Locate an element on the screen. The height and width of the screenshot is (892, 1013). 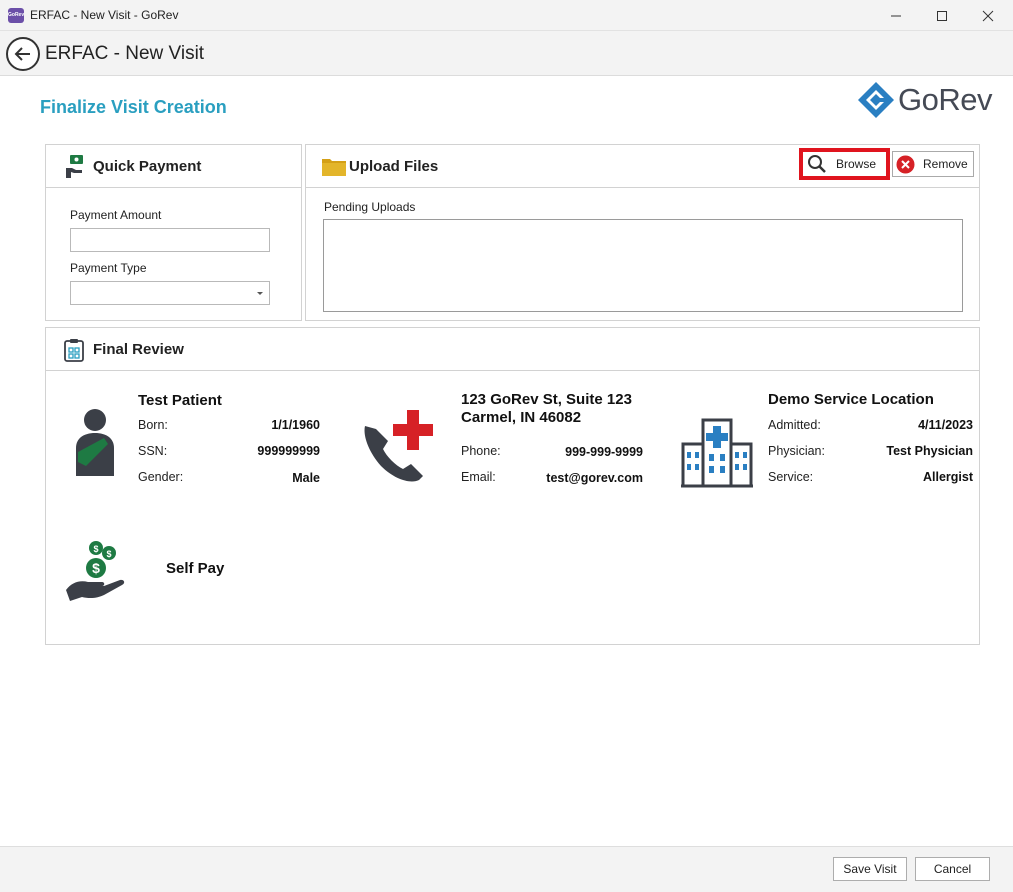
pending-uploads-list is located at coordinates (643, 265).